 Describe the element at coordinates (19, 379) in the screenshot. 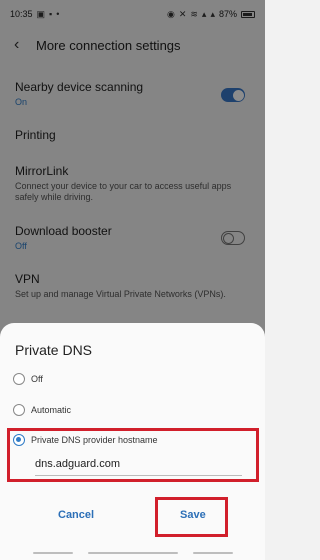

I see `radio-off` at that location.